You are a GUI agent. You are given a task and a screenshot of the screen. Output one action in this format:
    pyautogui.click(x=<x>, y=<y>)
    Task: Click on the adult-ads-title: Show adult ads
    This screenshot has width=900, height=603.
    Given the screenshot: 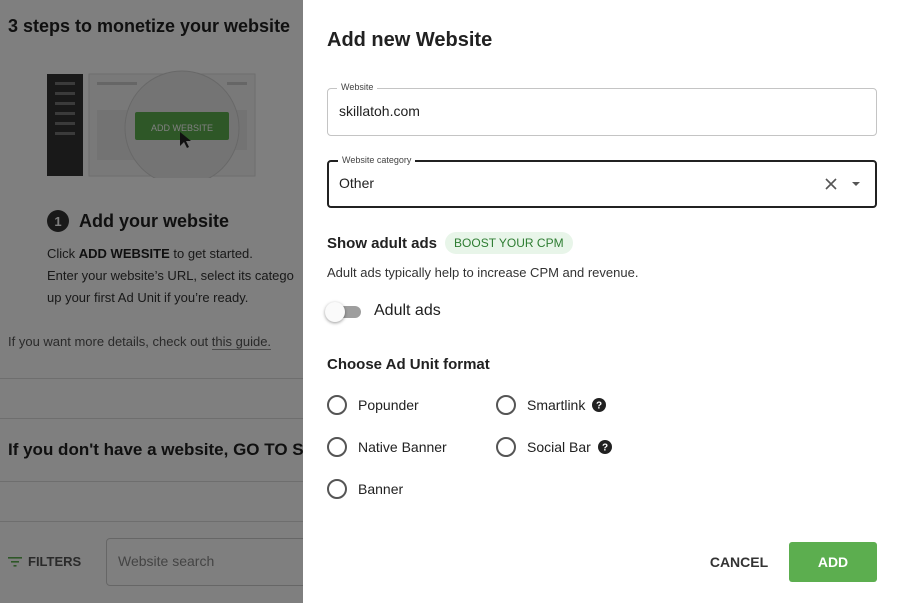 What is the action you would take?
    pyautogui.click(x=382, y=243)
    